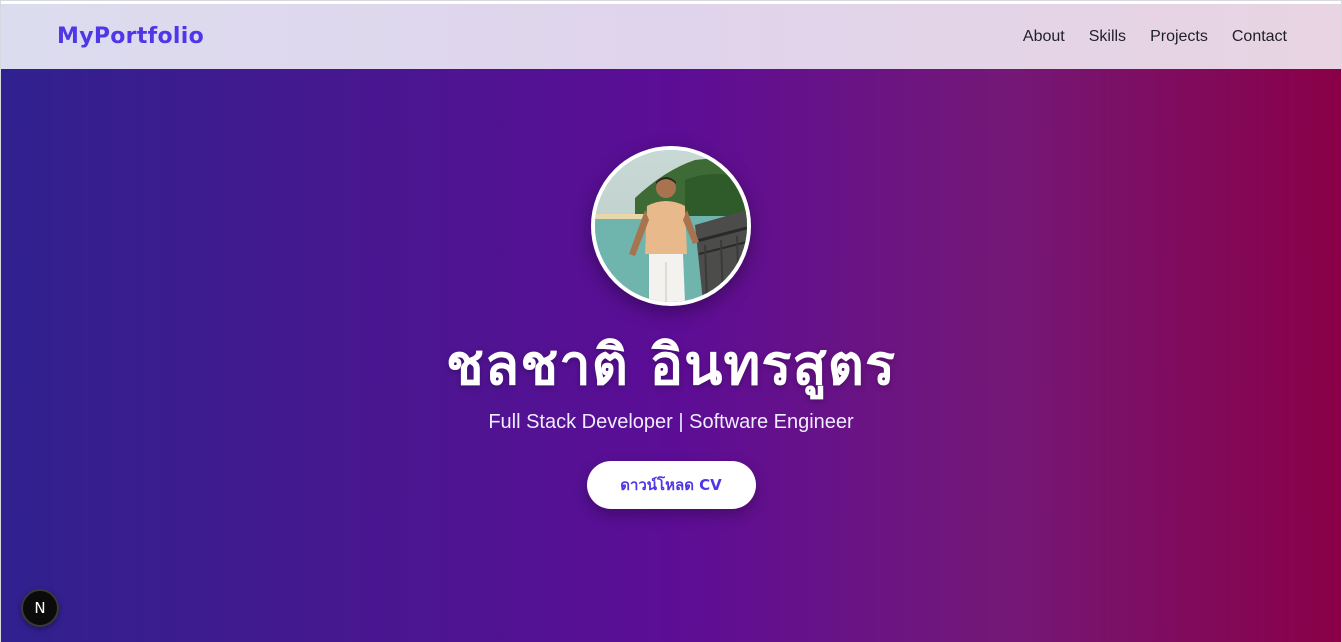 This screenshot has height=642, width=1342. What do you see at coordinates (1259, 37) in the screenshot?
I see `nav-link-contact: Contact` at bounding box center [1259, 37].